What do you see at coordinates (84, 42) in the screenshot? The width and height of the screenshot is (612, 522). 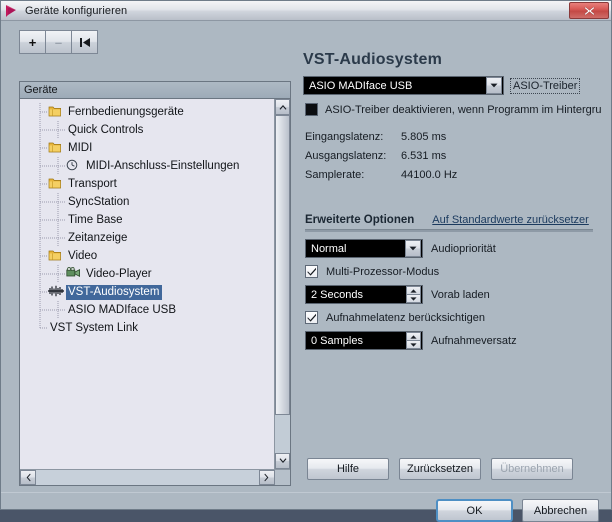 I see `reset-device-button` at bounding box center [84, 42].